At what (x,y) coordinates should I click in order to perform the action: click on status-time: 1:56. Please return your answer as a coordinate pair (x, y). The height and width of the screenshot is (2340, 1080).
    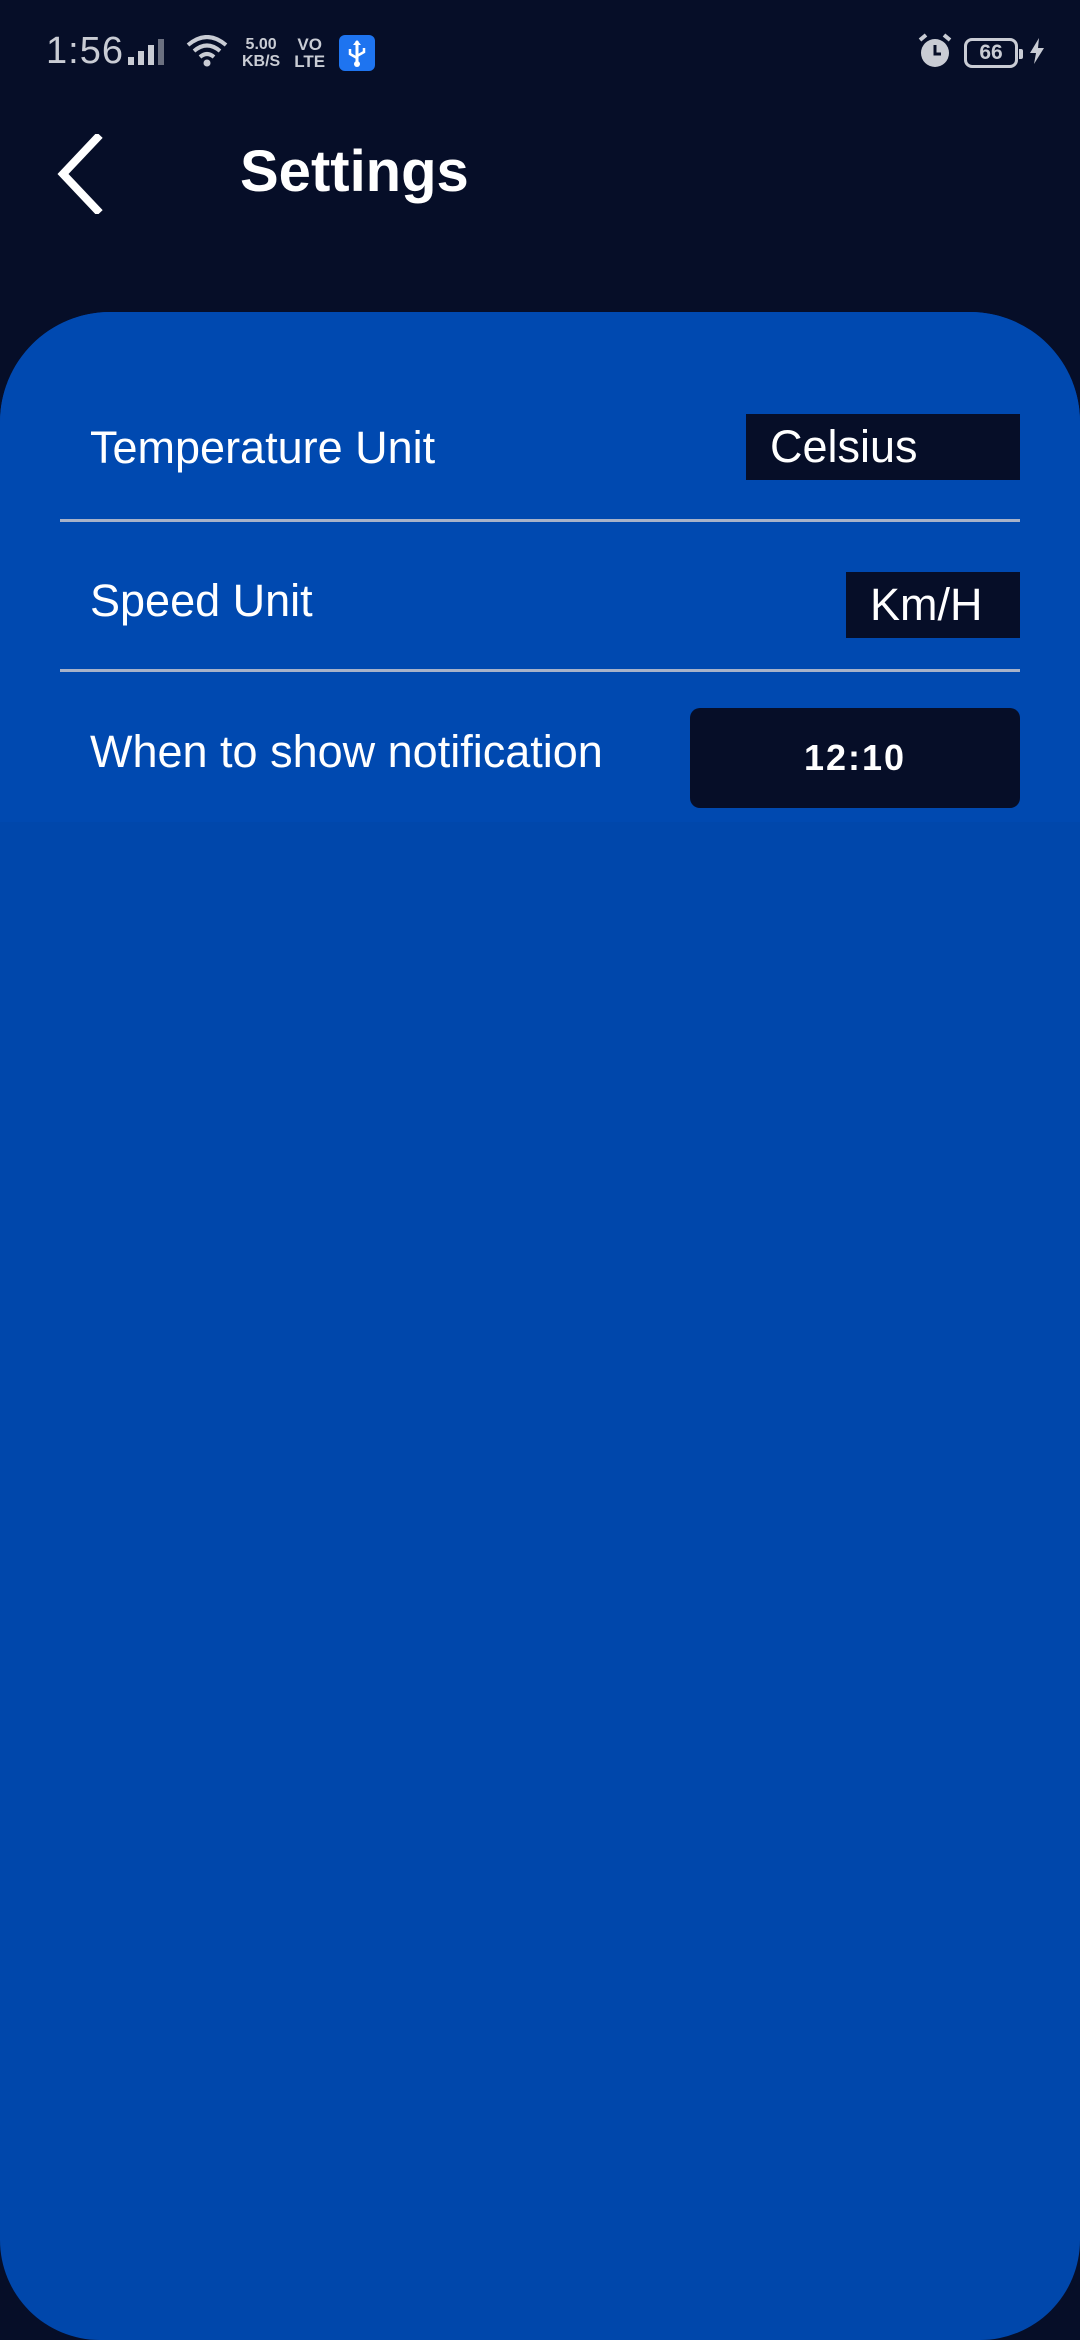
    Looking at the image, I should click on (85, 51).